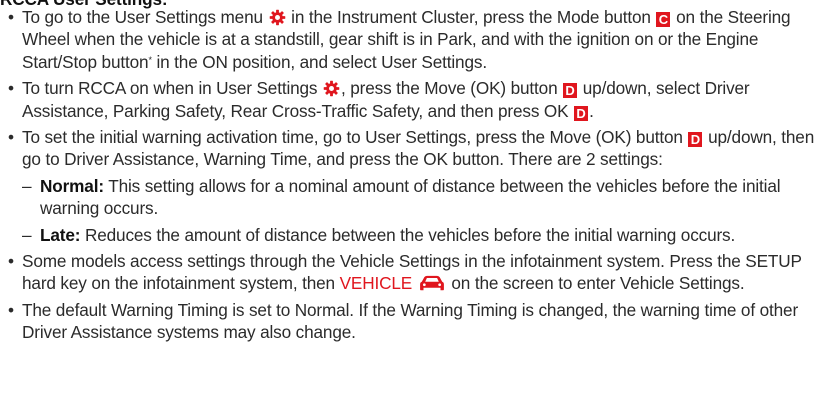 This screenshot has height=396, width=830. I want to click on text: on the screen to enter Vehicle Settings., so click(598, 283).